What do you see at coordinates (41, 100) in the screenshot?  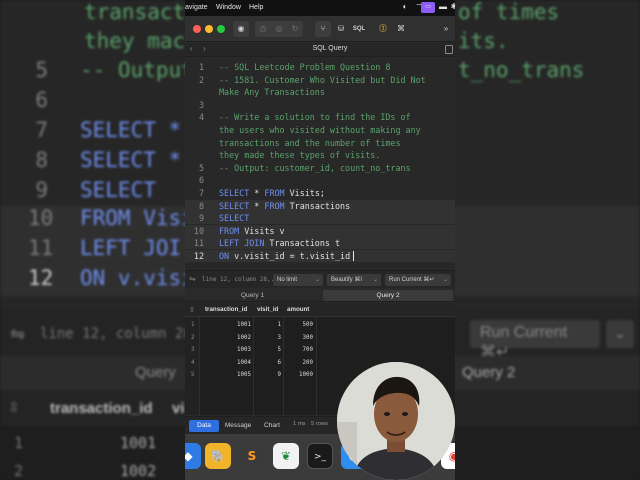 I see `background-line-number: 6` at bounding box center [41, 100].